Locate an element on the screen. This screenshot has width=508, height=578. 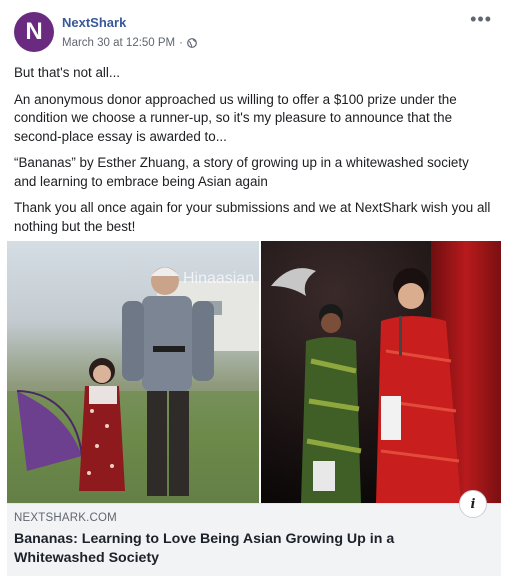
post-header: N NextShark March 30 at 12:50 PM · ••• is located at coordinates (256, 32).